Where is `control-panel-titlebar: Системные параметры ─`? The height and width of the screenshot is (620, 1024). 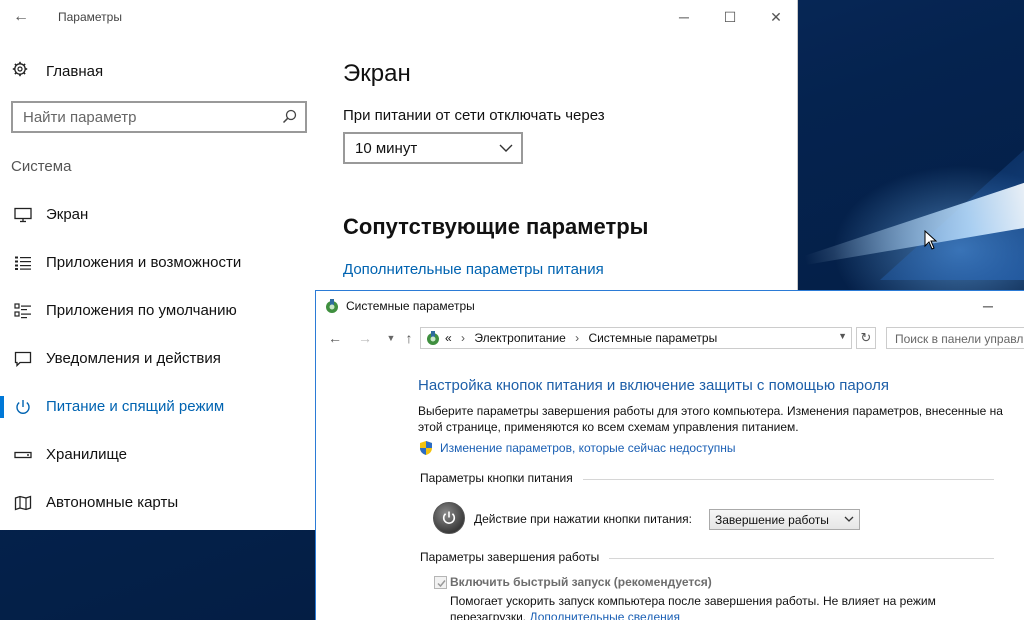 control-panel-titlebar: Системные параметры ─ is located at coordinates (670, 306).